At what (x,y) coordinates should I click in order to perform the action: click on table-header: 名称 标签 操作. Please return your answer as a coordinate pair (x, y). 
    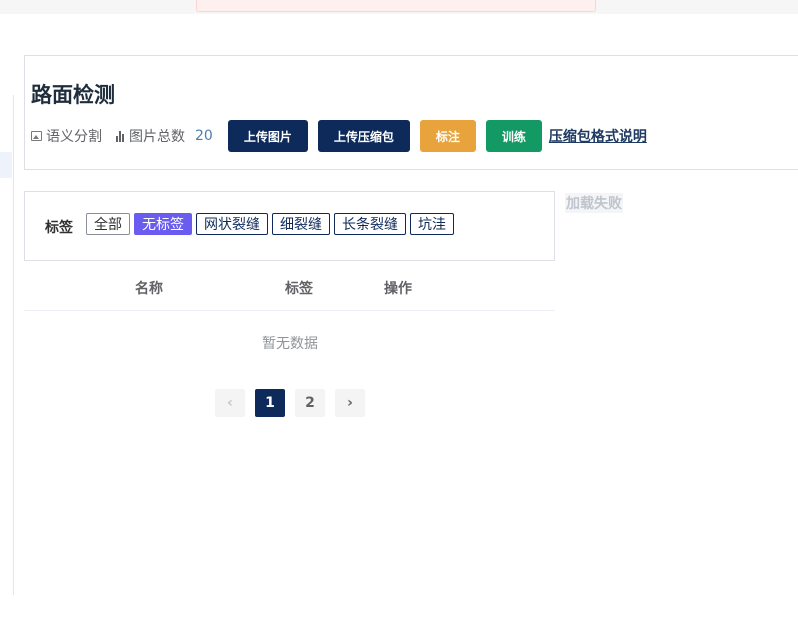
    Looking at the image, I should click on (289, 290).